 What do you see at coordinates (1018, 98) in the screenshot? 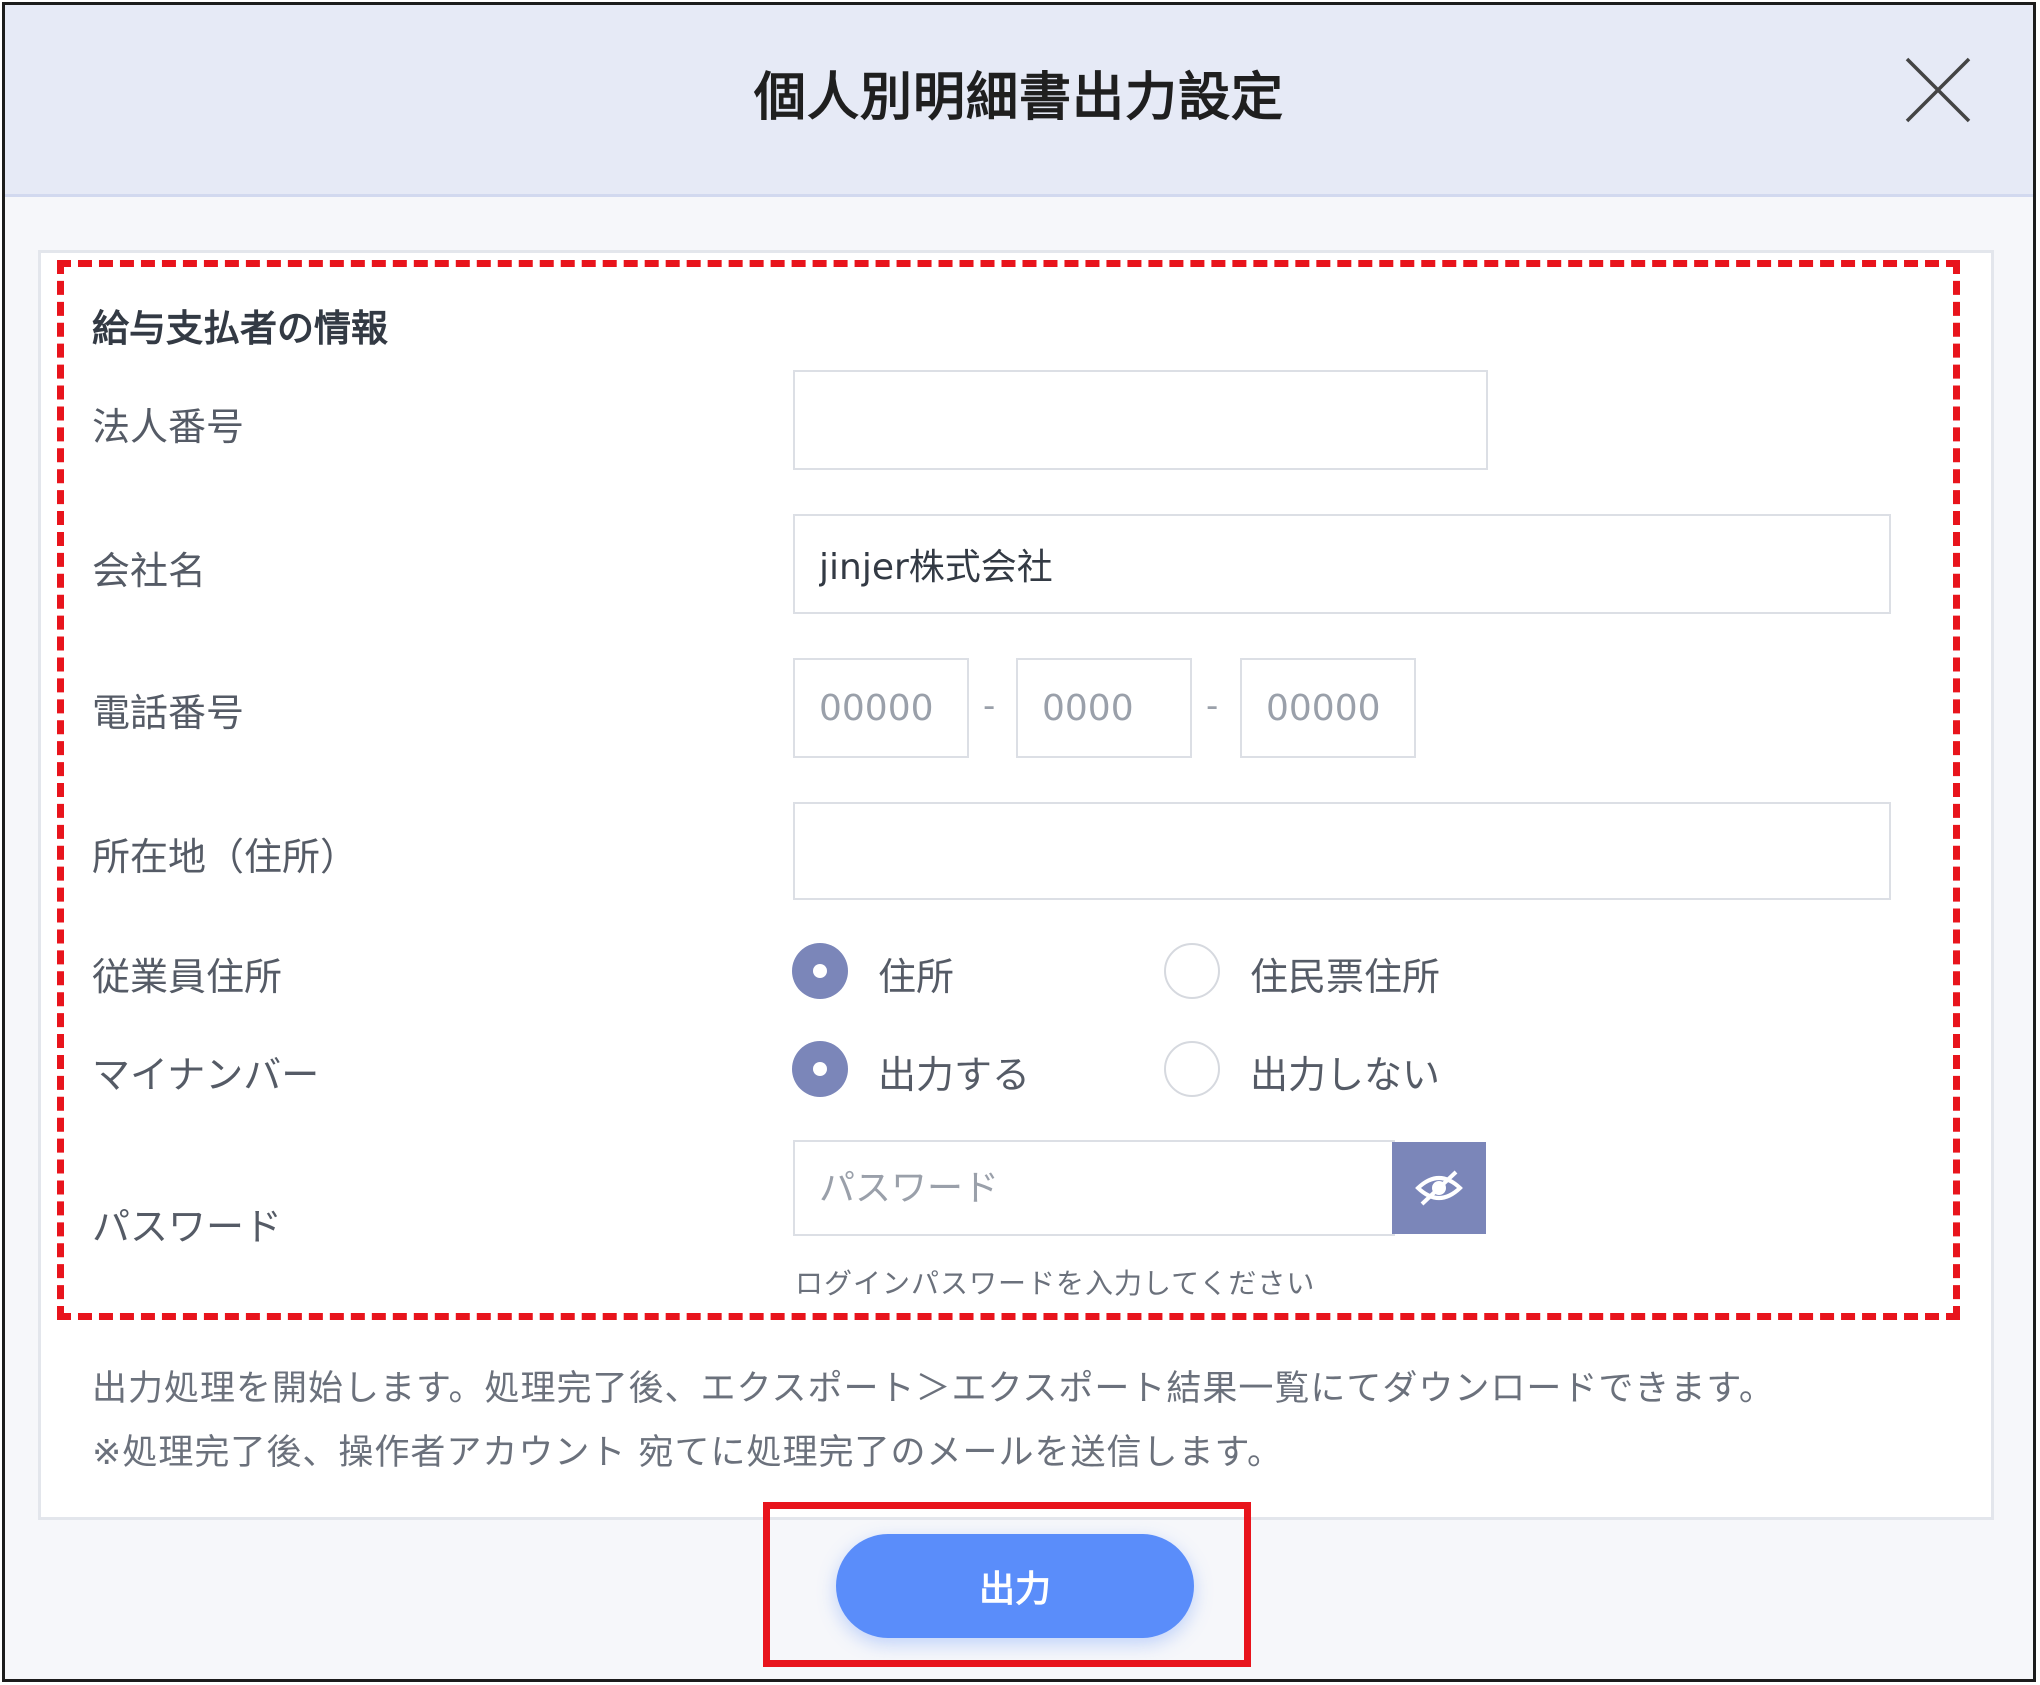
I see `dialog-title: 個人別明細書出力設定` at bounding box center [1018, 98].